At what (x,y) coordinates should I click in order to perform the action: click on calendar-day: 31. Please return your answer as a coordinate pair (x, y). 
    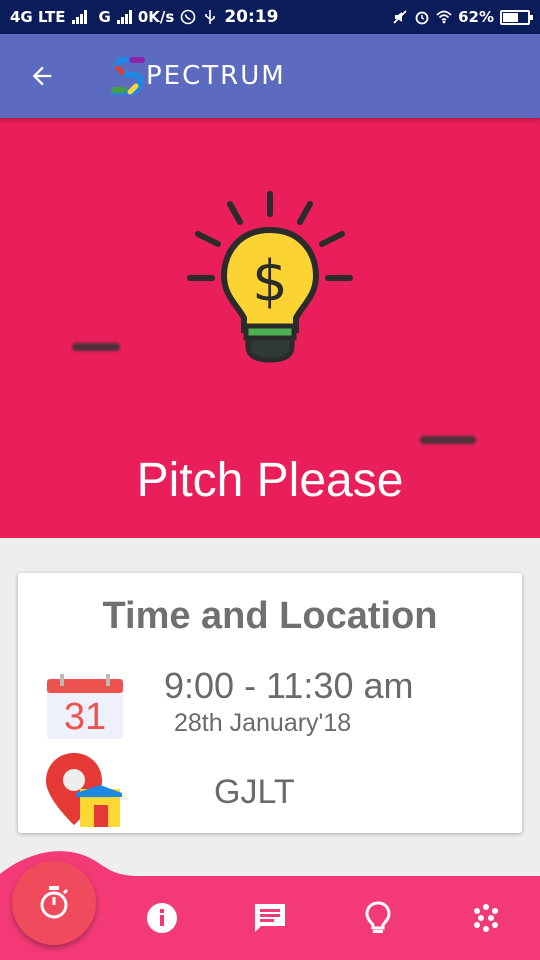
    Looking at the image, I should click on (85, 717).